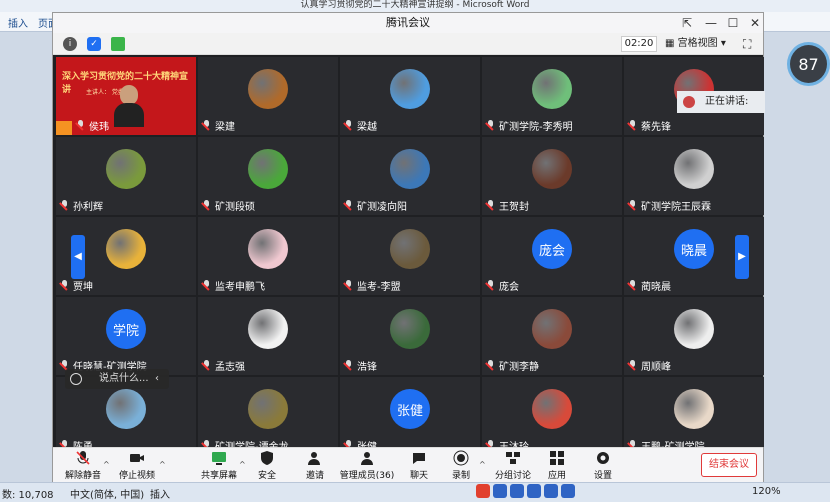  I want to click on participant-name: 侯玮, so click(92, 125).